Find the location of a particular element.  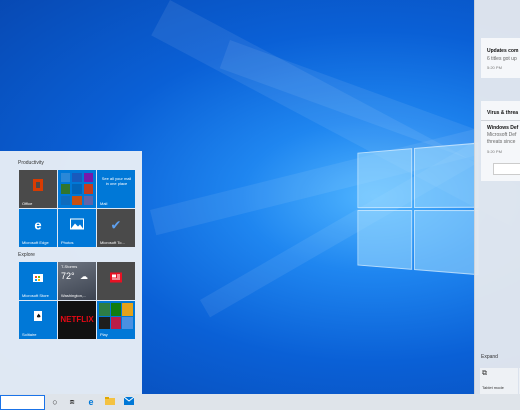

storm-cloud-icon: ☁ is located at coordinates (84, 276).